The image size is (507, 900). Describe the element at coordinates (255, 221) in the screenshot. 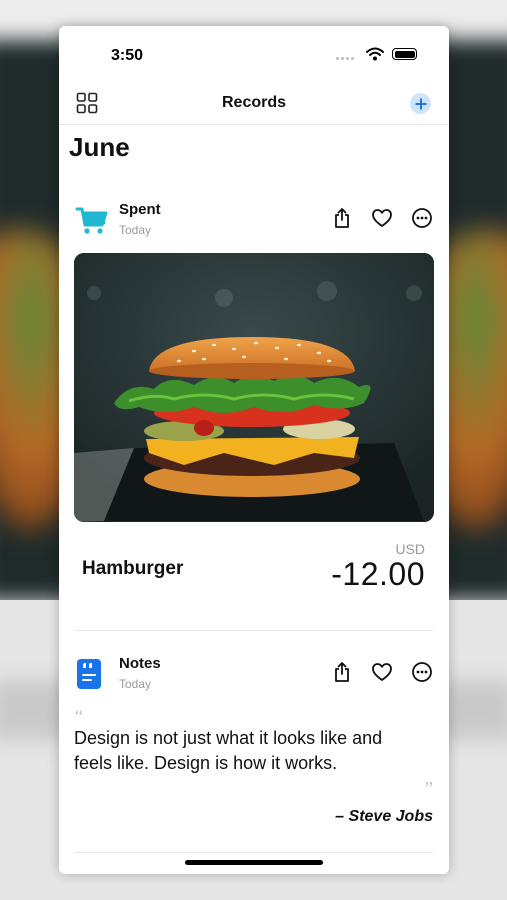

I see `record-header-spent: Spent Today` at that location.